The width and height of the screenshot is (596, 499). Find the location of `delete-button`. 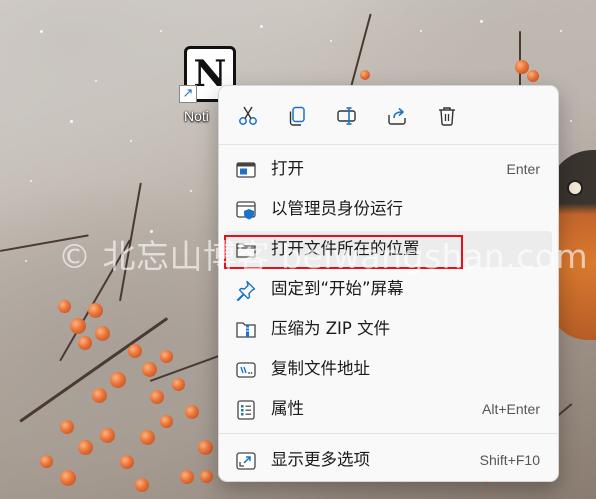

delete-button is located at coordinates (447, 116).